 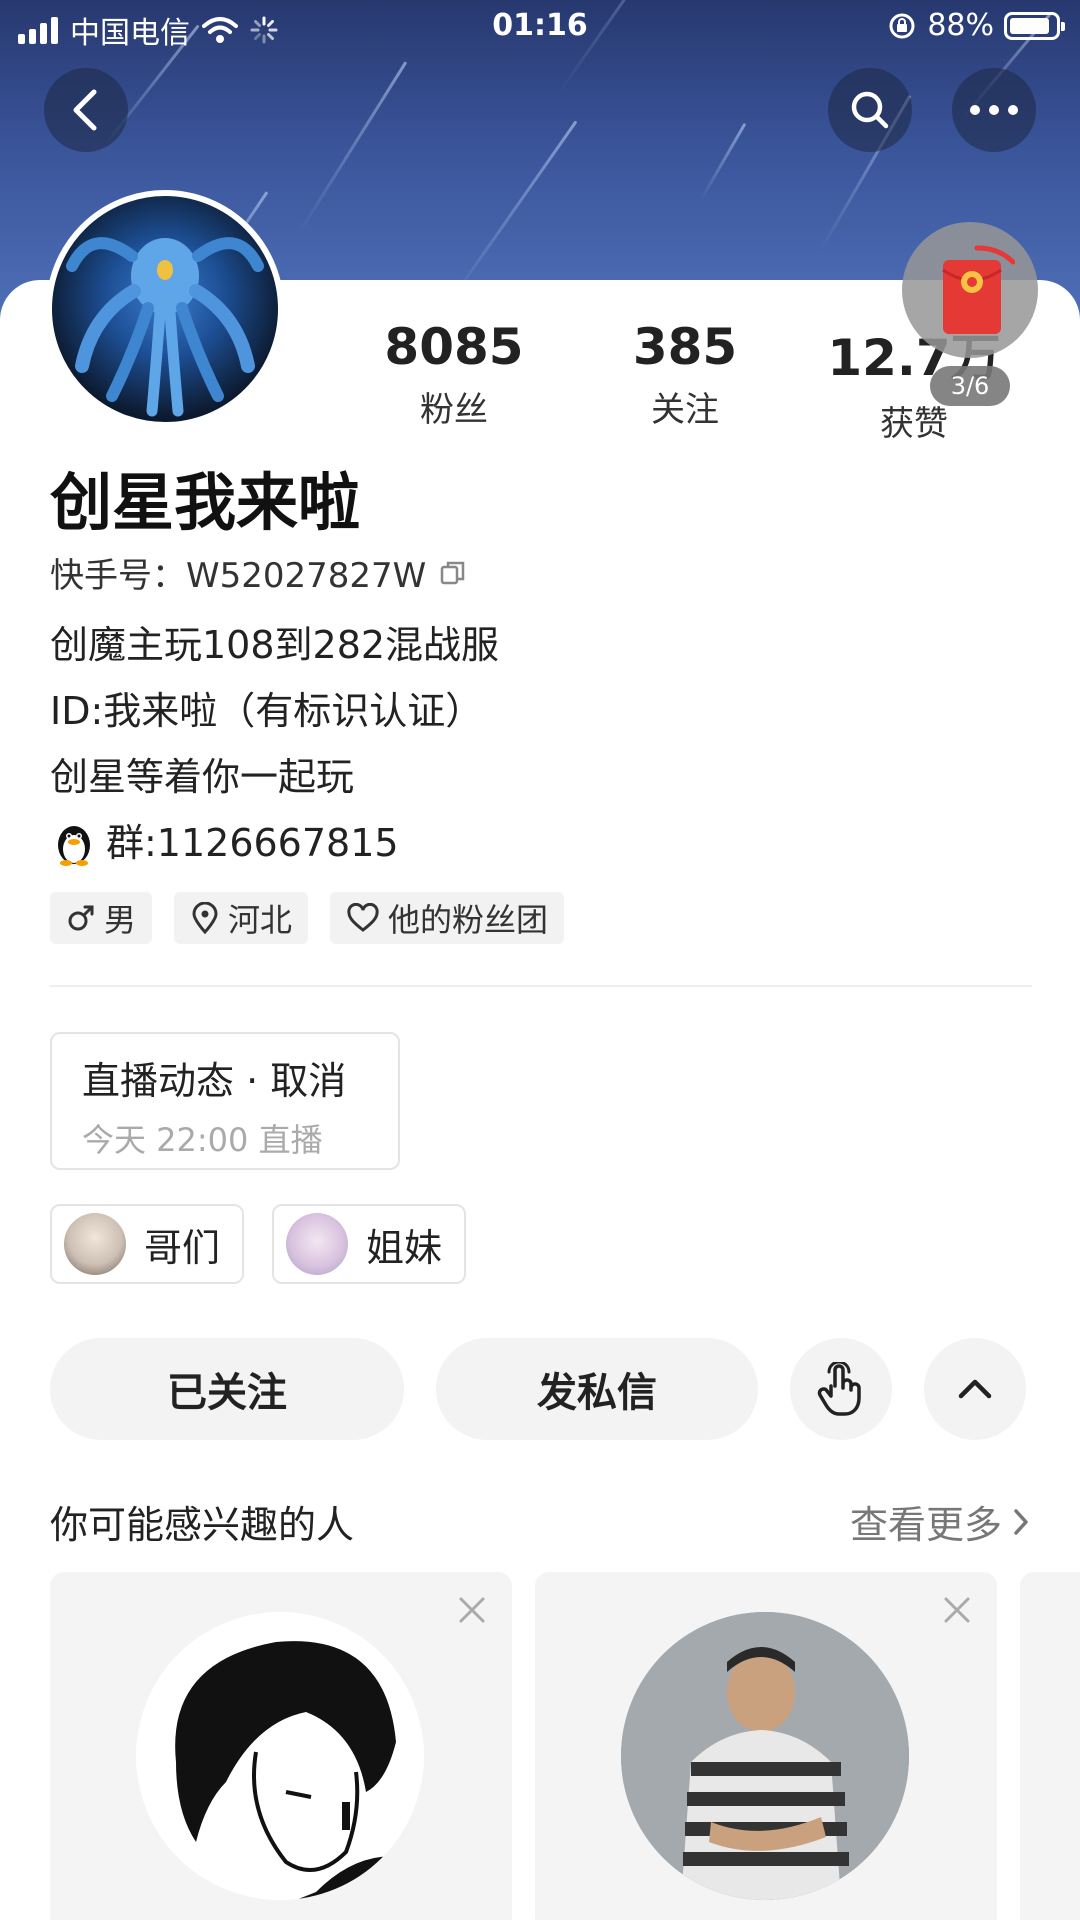 I want to click on live-subtitle: 今天 22:00 直播, so click(x=202, y=1140).